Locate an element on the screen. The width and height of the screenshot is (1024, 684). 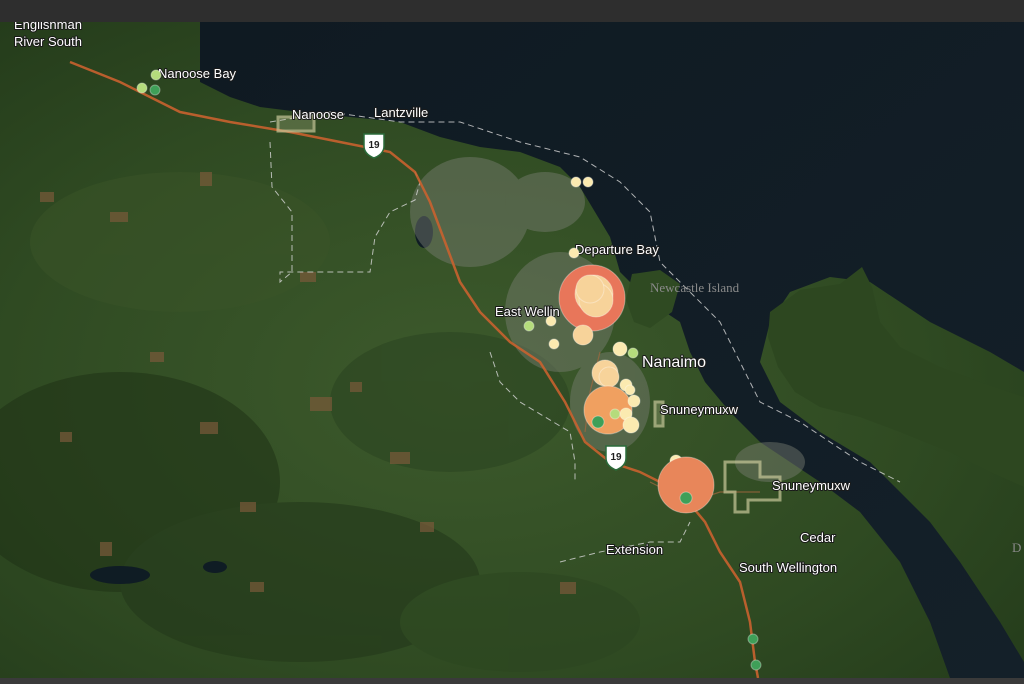
highway-shield-19-south: 19 is located at coordinates (616, 458).